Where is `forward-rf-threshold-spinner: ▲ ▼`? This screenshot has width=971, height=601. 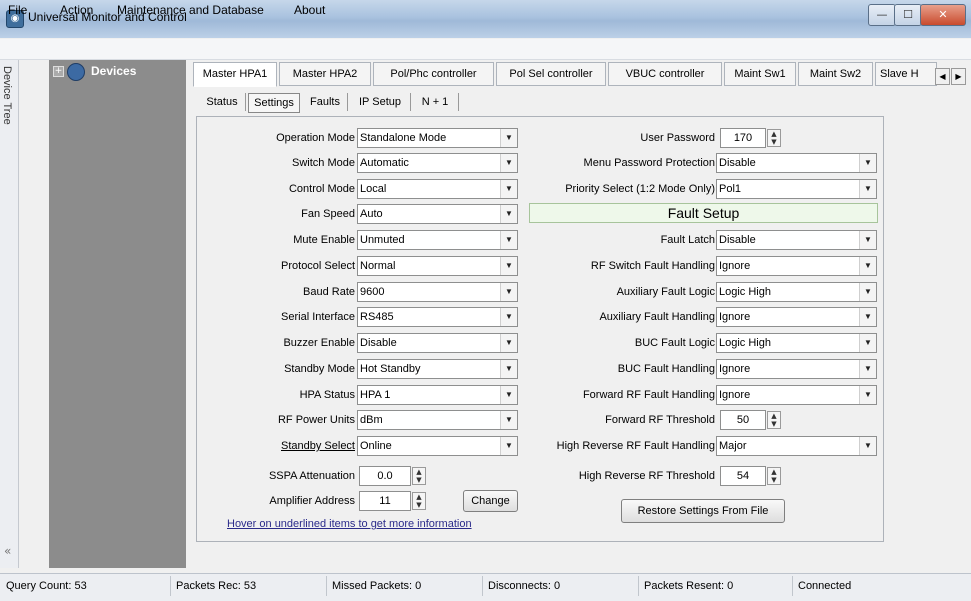
forward-rf-threshold-spinner: ▲ ▼ is located at coordinates (774, 420).